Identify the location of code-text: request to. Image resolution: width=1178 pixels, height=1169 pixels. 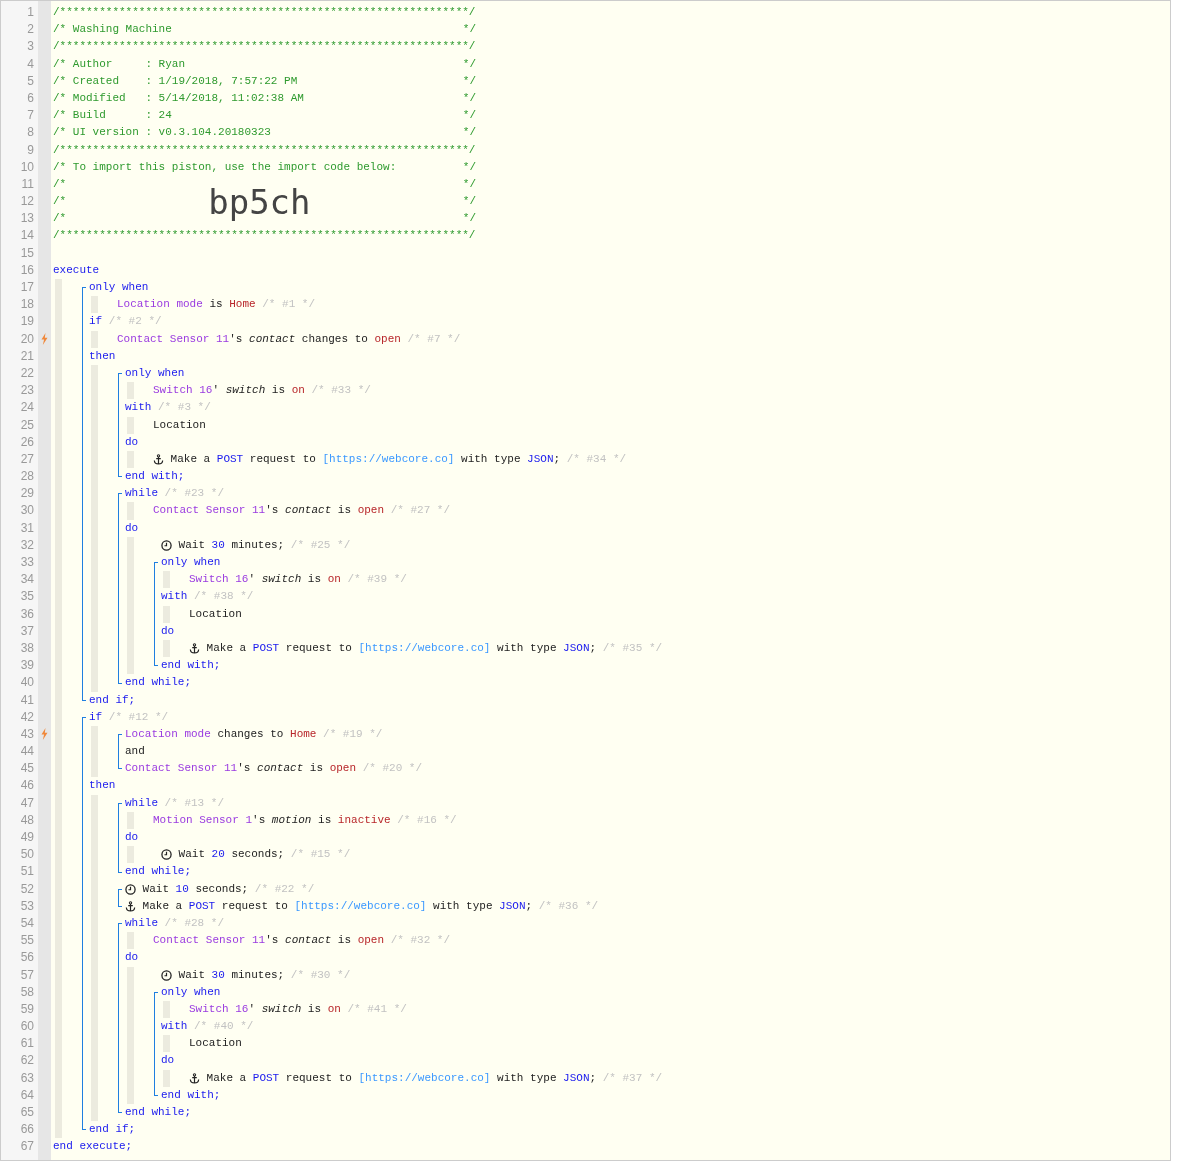
(254, 906).